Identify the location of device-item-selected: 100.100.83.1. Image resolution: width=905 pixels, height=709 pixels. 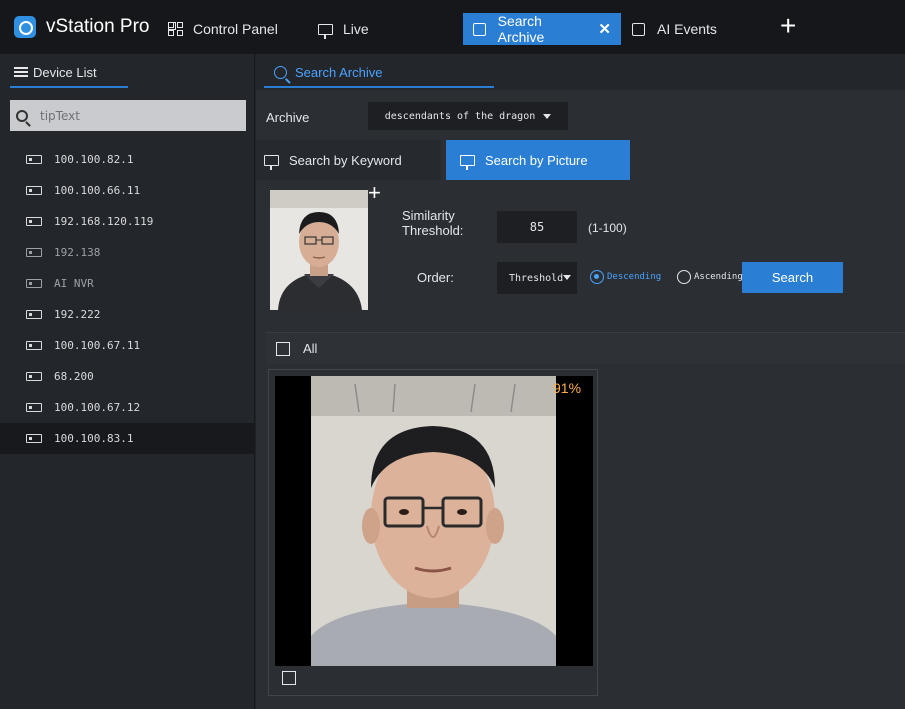
(127, 438).